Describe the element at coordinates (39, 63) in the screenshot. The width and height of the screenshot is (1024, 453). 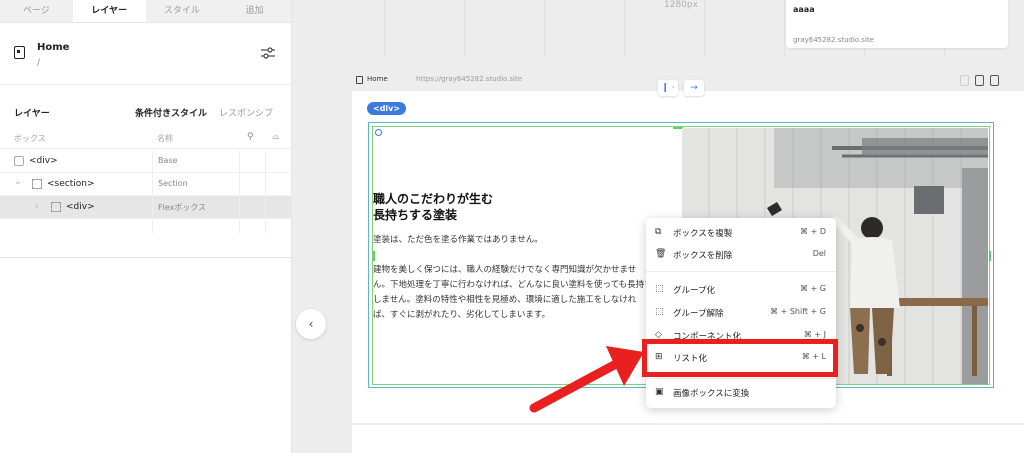
I see `page-path: /` at that location.